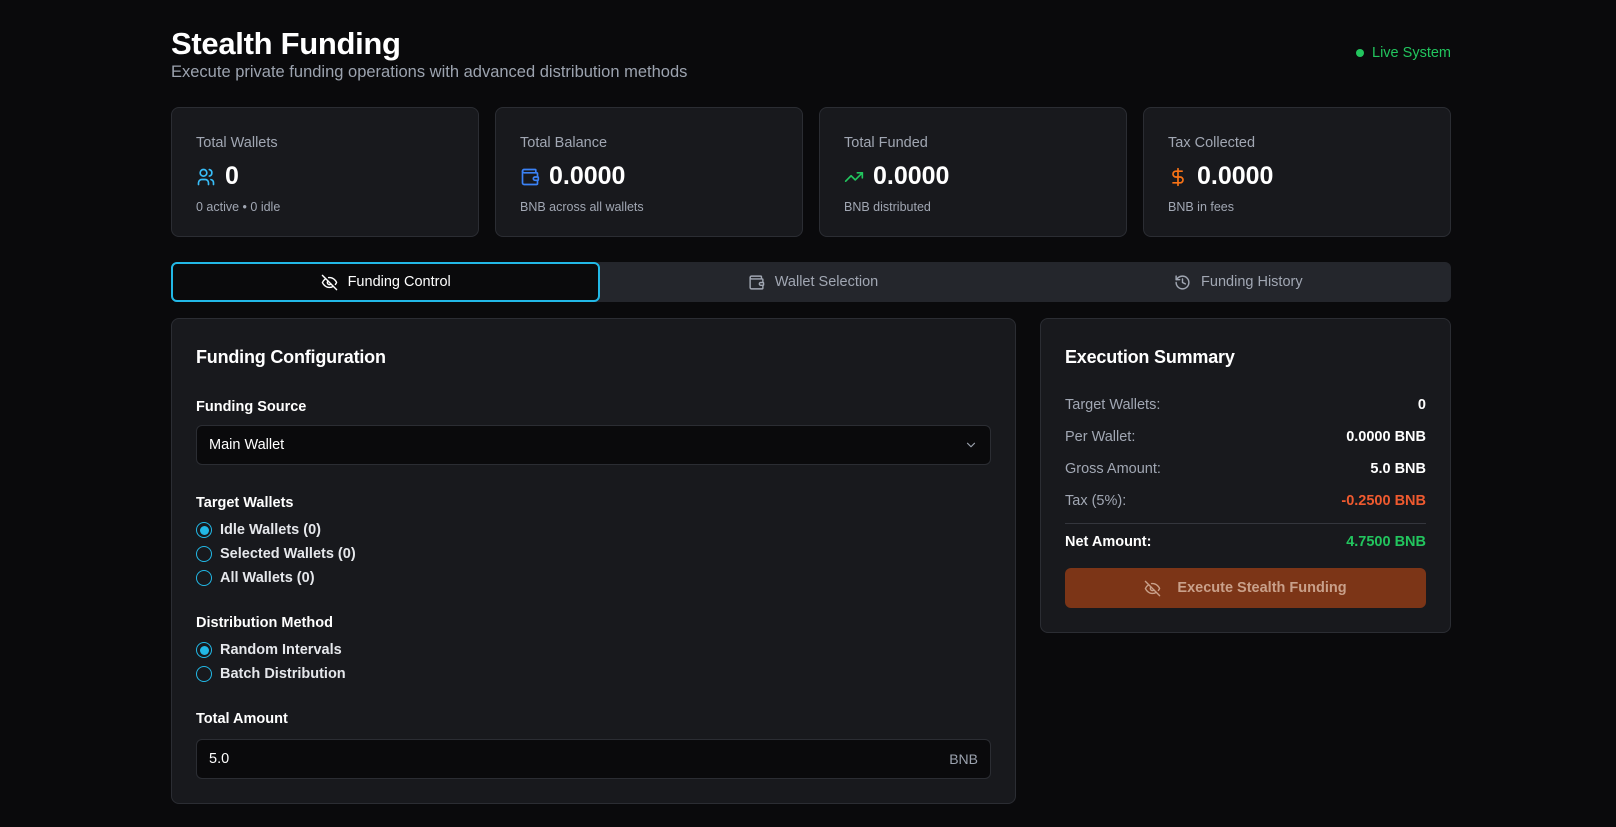 The image size is (1616, 827). I want to click on stat-sub: BNB distributed, so click(887, 207).